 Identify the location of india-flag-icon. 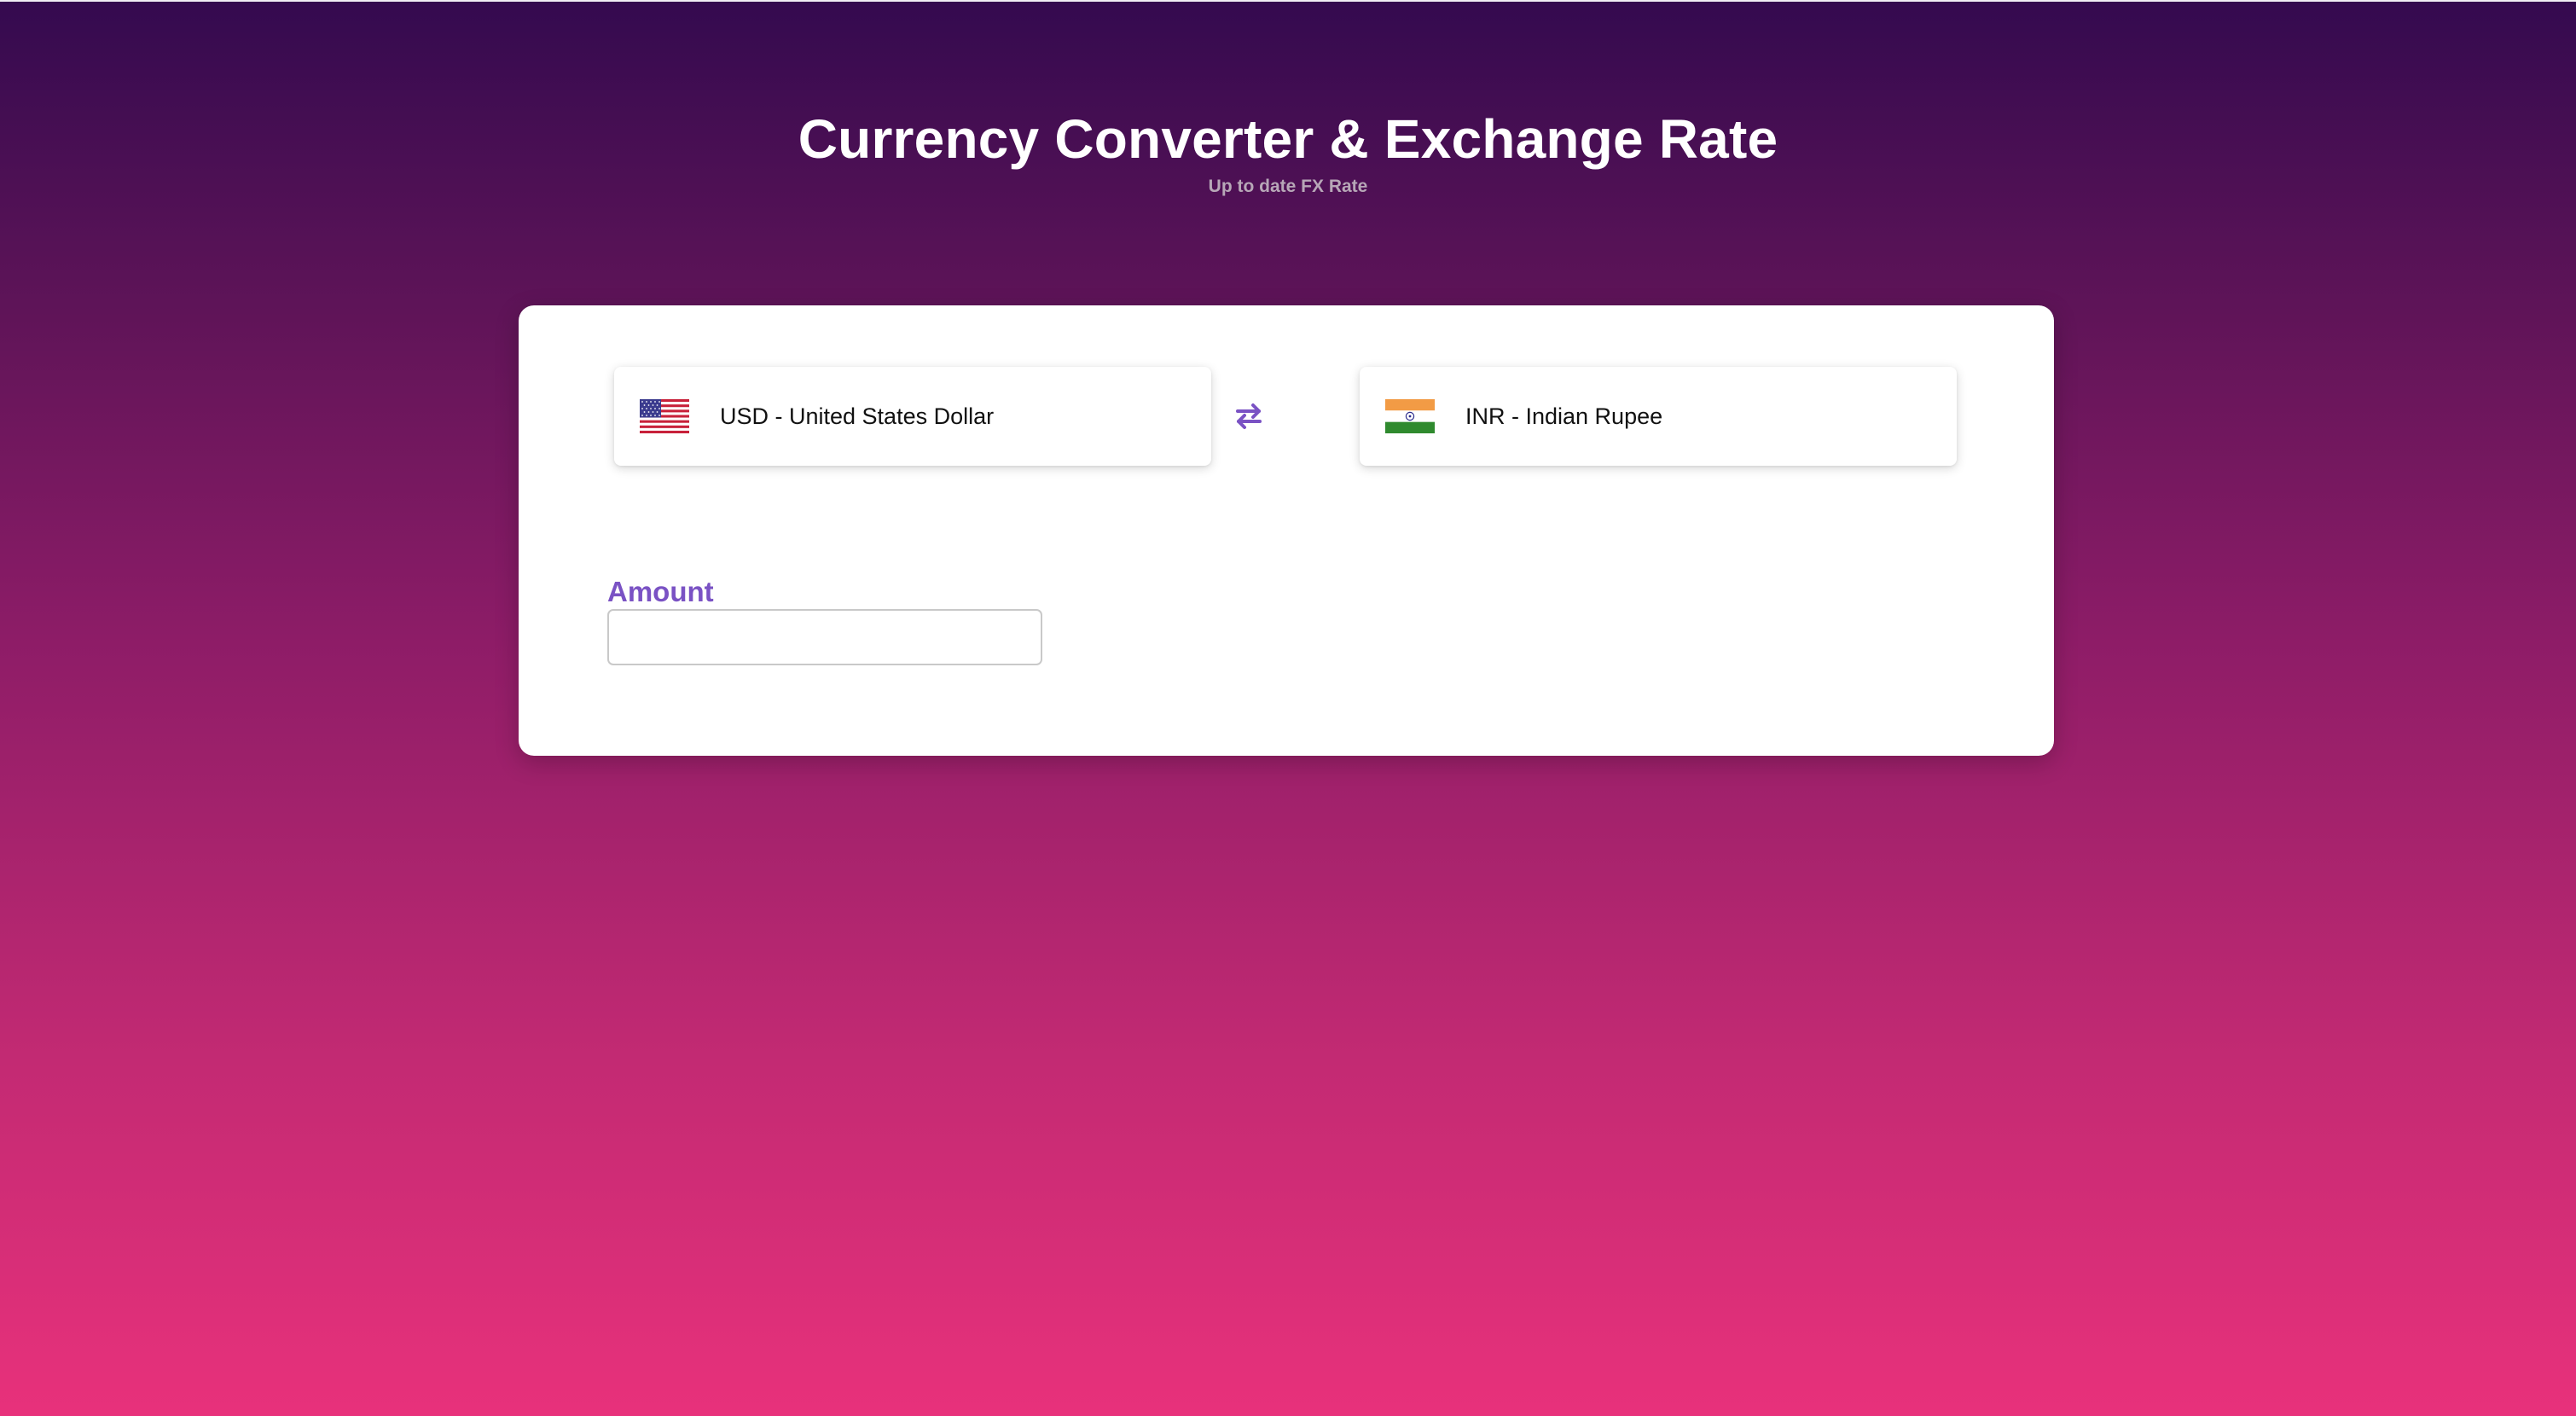
(1410, 416).